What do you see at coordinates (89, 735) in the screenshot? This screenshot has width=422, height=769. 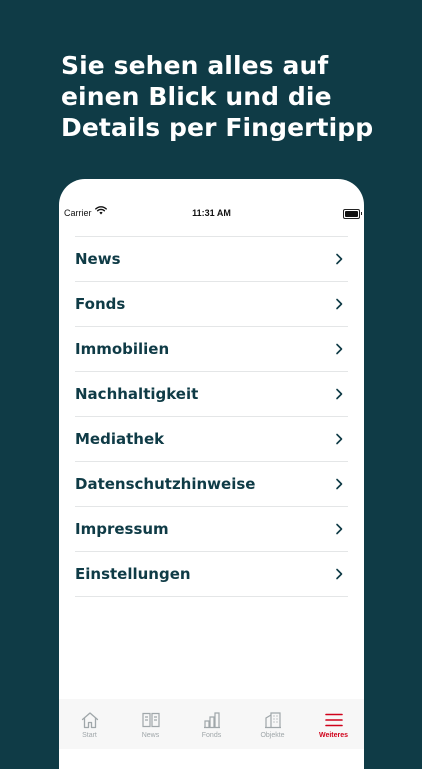 I see `tab-label: Start` at bounding box center [89, 735].